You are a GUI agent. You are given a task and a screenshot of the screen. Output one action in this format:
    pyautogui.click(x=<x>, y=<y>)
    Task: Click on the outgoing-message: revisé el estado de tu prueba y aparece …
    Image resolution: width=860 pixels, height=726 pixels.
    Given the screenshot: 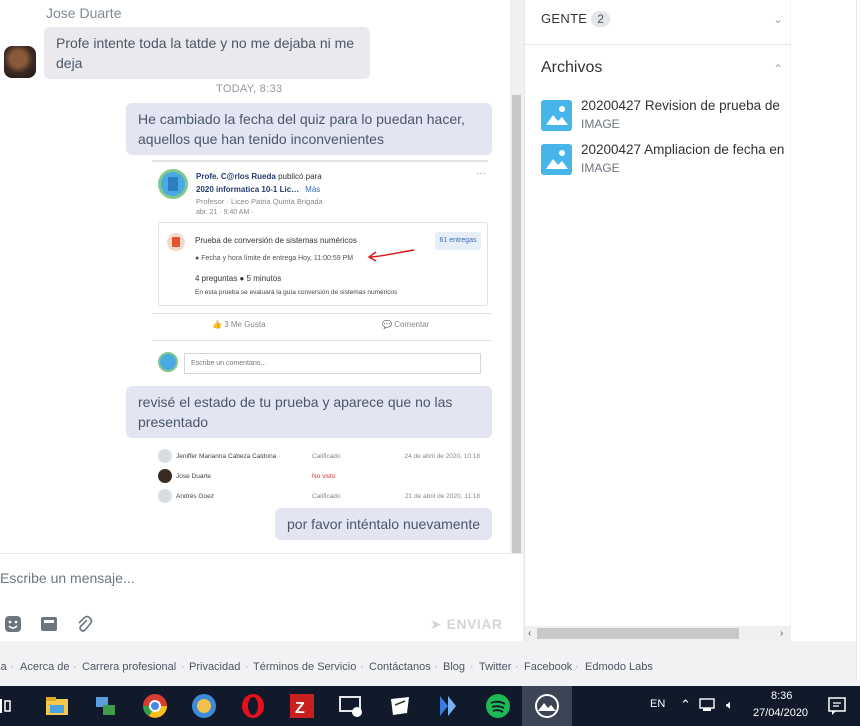 What is the action you would take?
    pyautogui.click(x=309, y=412)
    